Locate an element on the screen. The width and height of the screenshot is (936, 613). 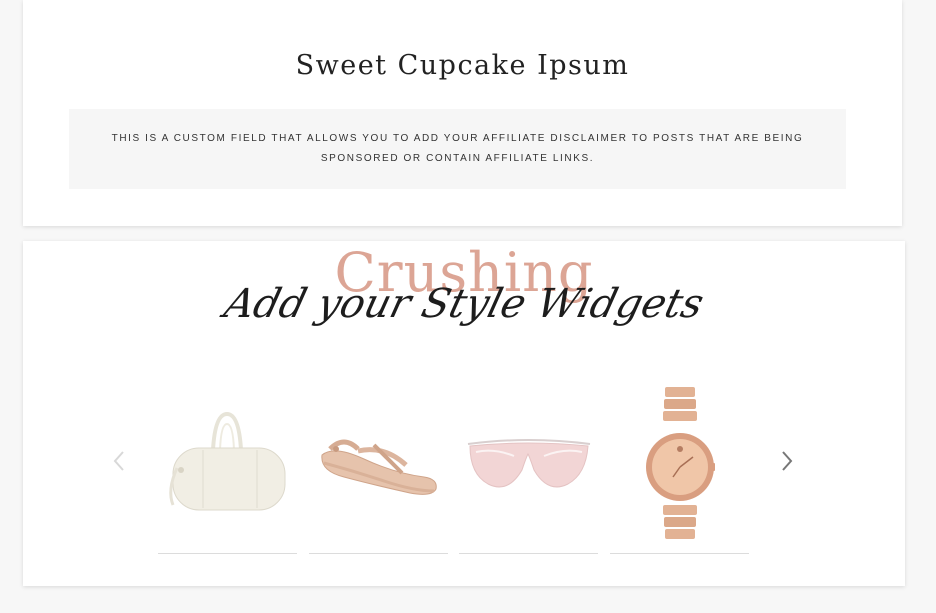
product-item-watch is located at coordinates (679, 465).